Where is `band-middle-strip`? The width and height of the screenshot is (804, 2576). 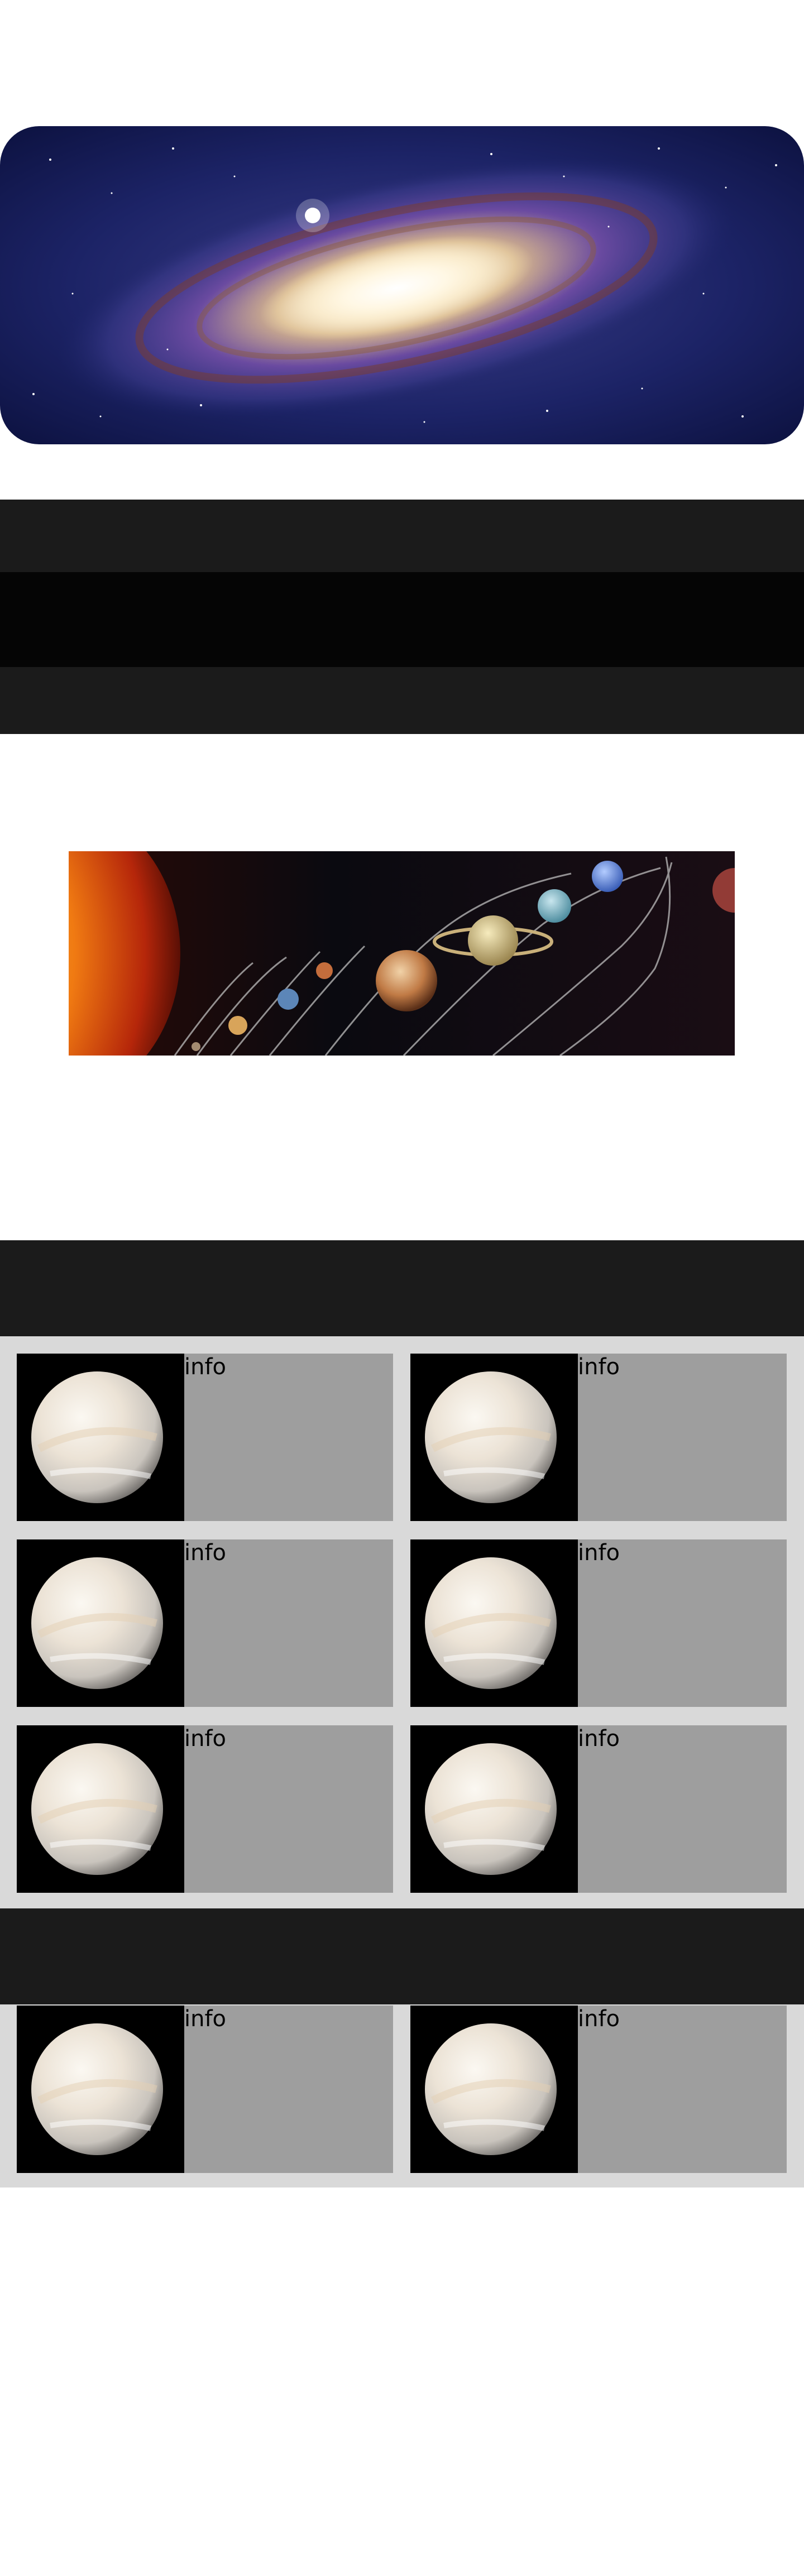 band-middle-strip is located at coordinates (402, 619).